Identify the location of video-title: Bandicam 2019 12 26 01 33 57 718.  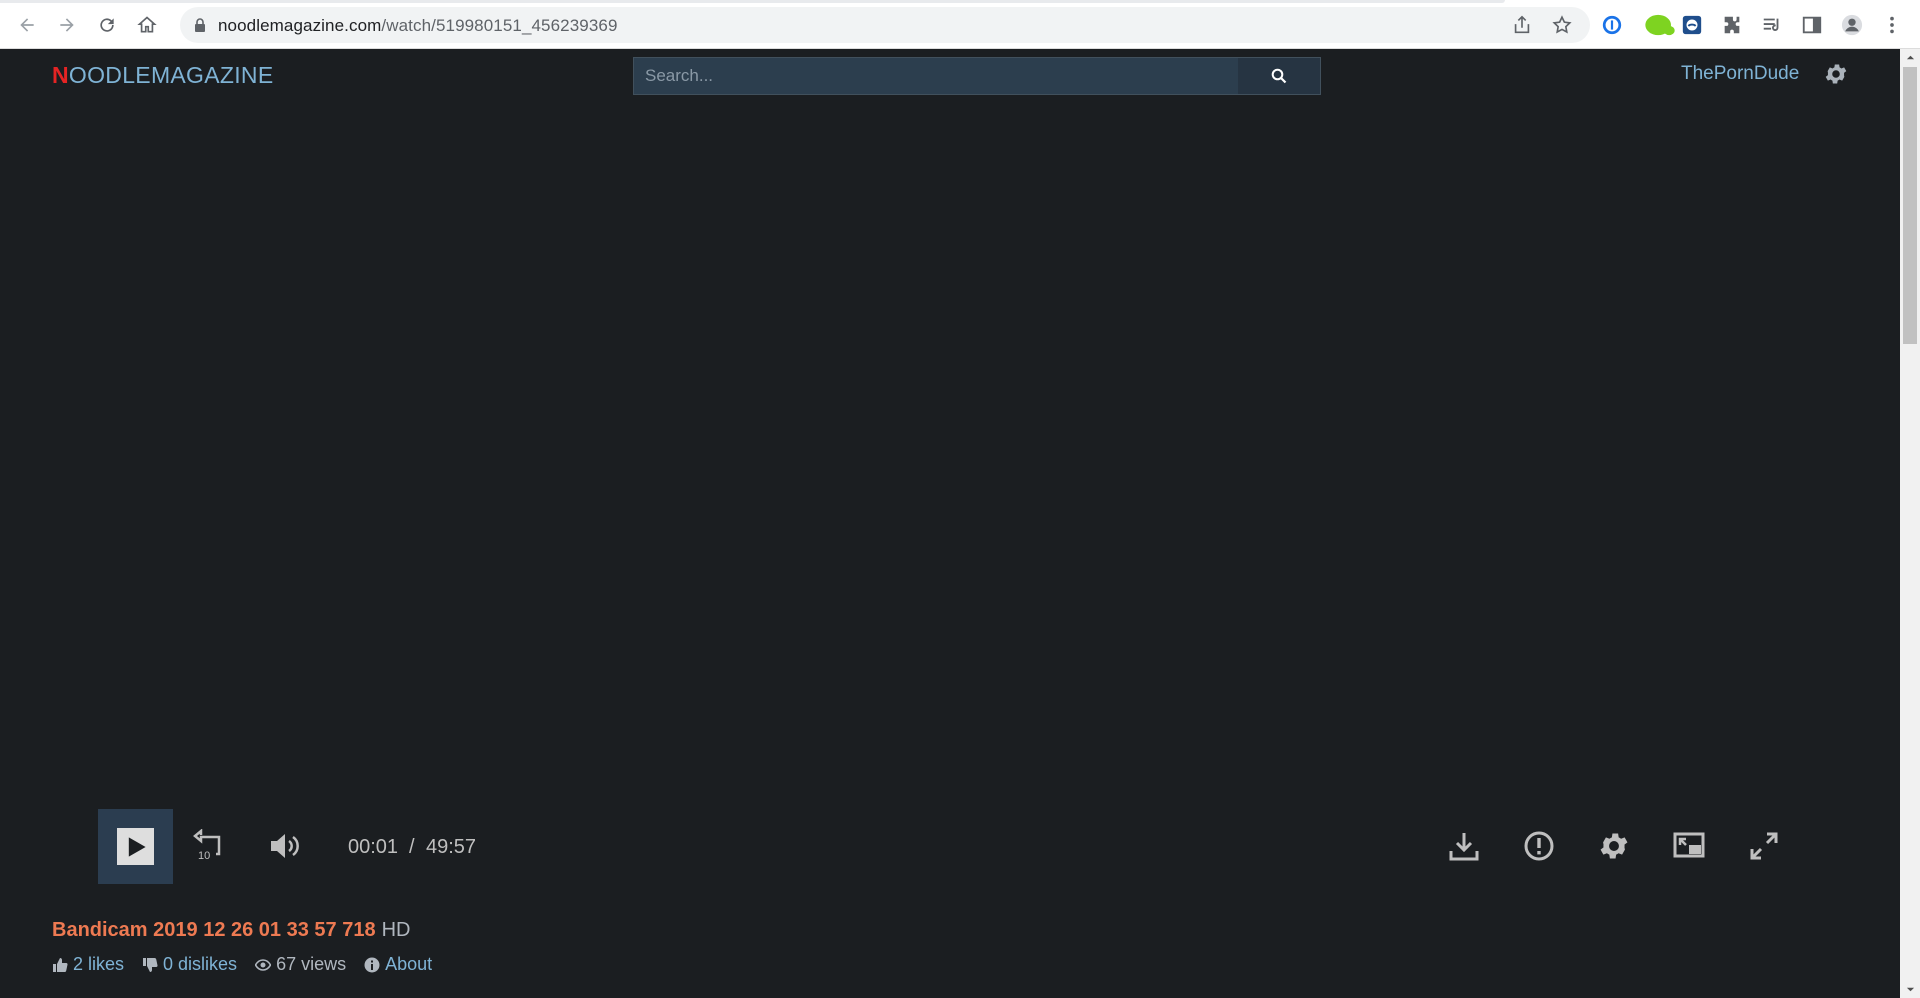
(214, 930).